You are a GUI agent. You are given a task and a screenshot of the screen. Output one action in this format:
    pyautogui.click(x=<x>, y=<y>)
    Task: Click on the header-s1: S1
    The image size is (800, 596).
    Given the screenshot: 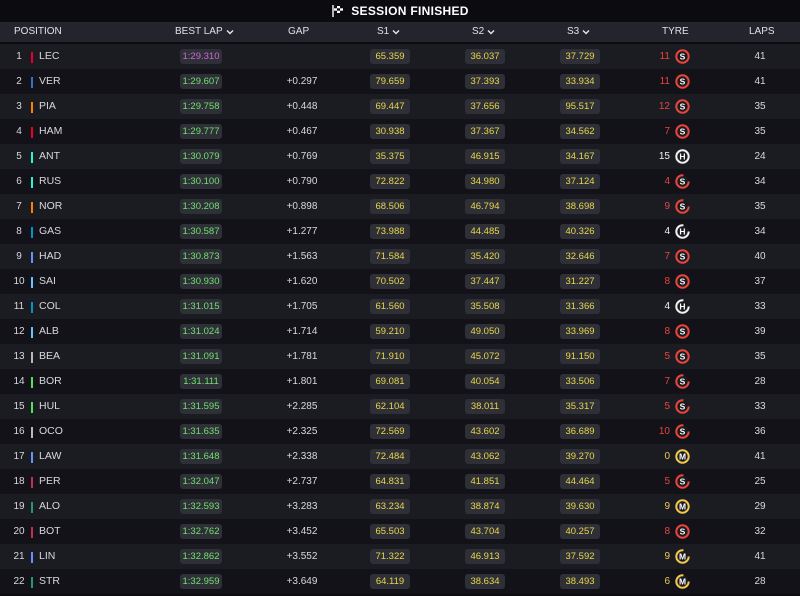 What is the action you would take?
    pyautogui.click(x=388, y=32)
    